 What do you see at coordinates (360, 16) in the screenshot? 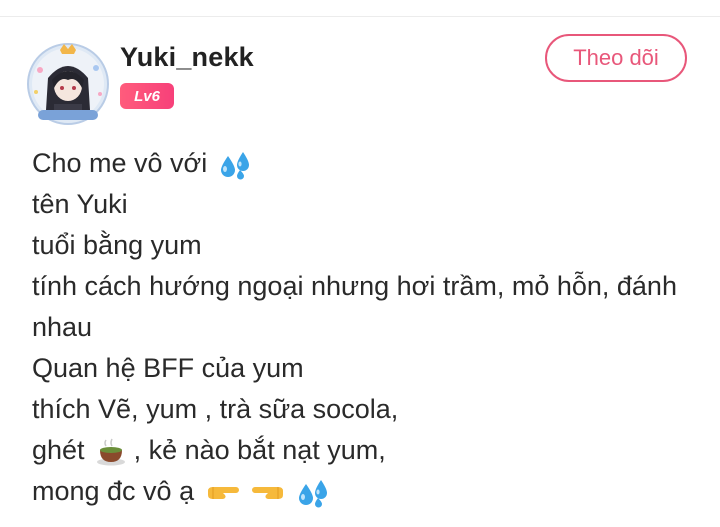
I see `top-divider` at bounding box center [360, 16].